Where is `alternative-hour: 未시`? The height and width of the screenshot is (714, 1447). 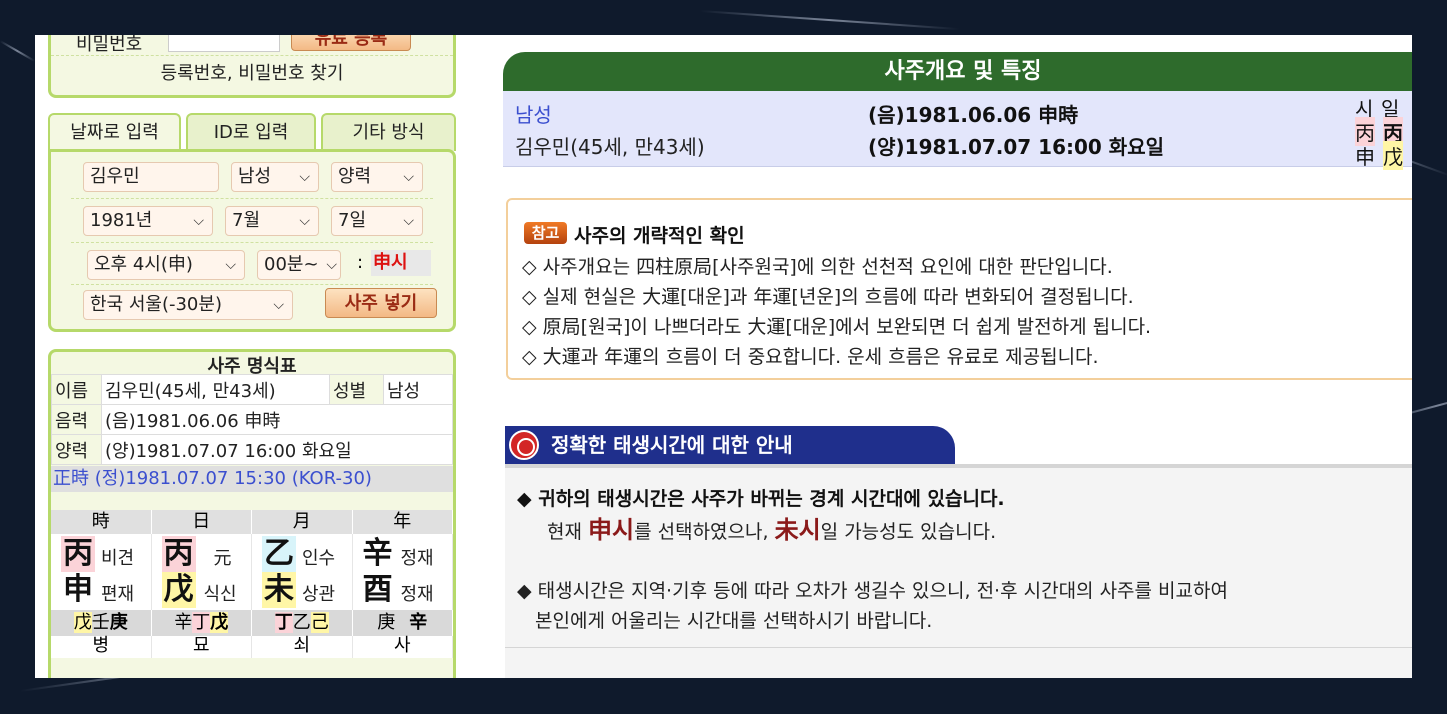 alternative-hour: 未시 is located at coordinates (797, 530).